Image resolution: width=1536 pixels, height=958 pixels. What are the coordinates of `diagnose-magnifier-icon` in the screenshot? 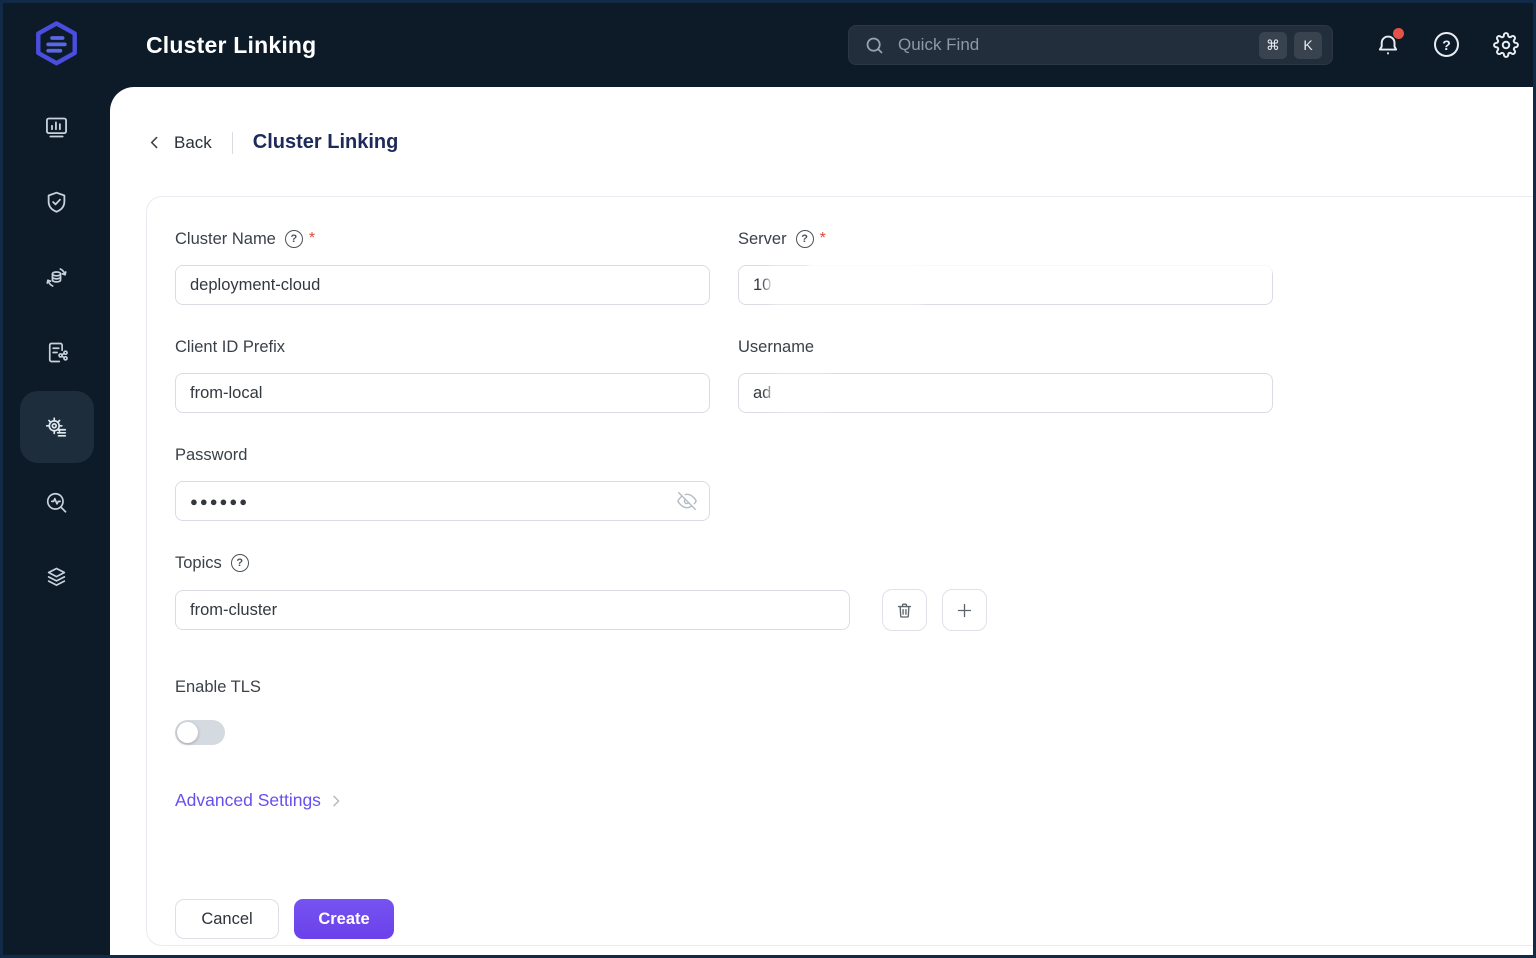 It's located at (56, 502).